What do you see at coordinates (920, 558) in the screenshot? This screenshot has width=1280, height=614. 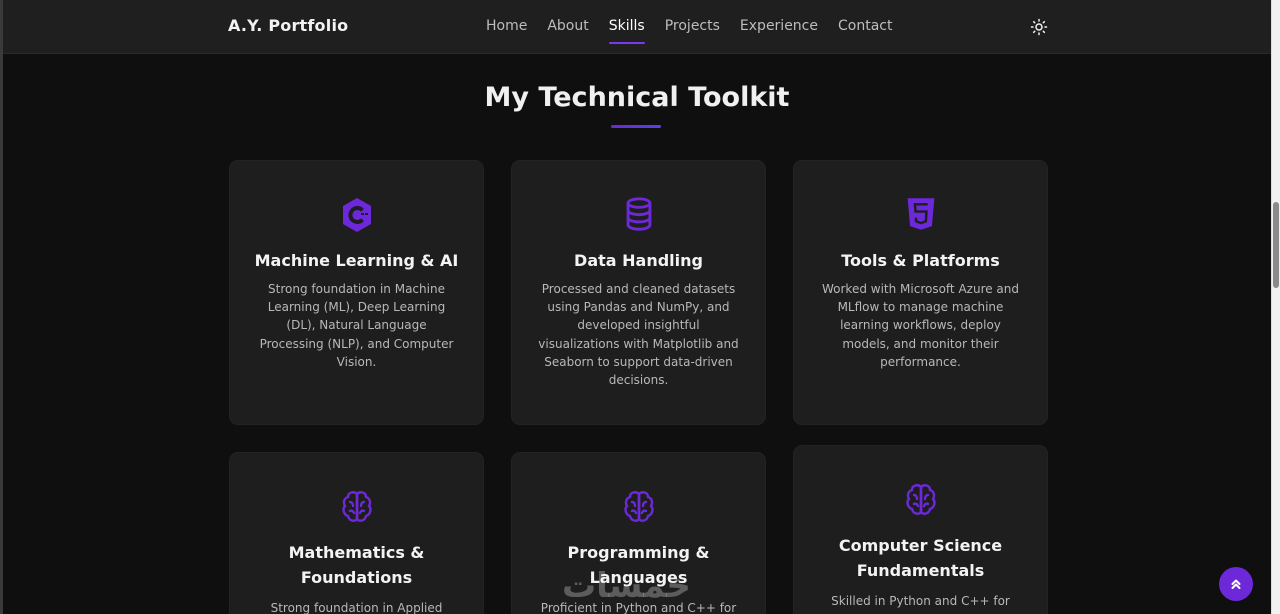 I see `card-title: Computer Science Fundamentals` at bounding box center [920, 558].